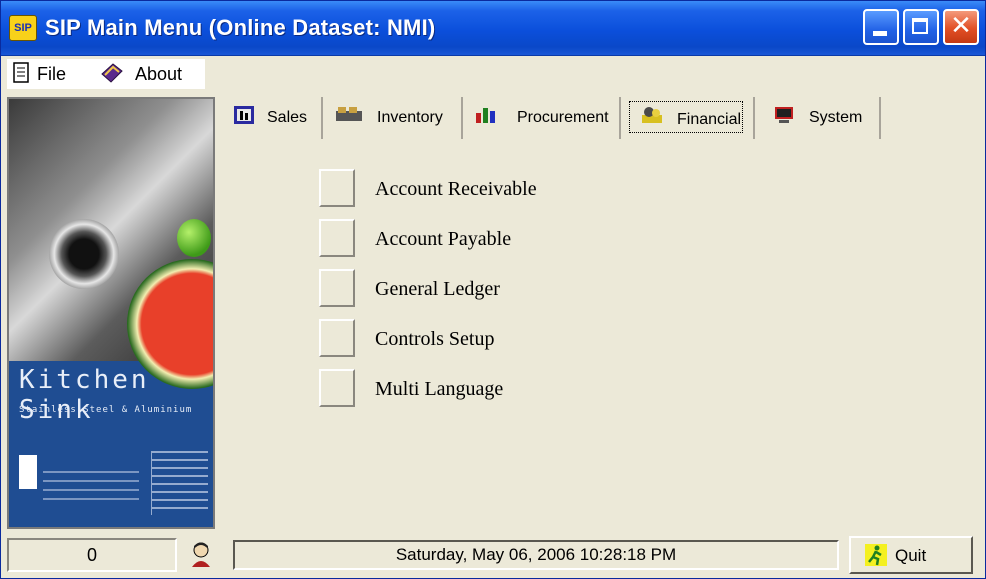 The width and height of the screenshot is (986, 579). What do you see at coordinates (92, 555) in the screenshot?
I see `record-count: 0` at bounding box center [92, 555].